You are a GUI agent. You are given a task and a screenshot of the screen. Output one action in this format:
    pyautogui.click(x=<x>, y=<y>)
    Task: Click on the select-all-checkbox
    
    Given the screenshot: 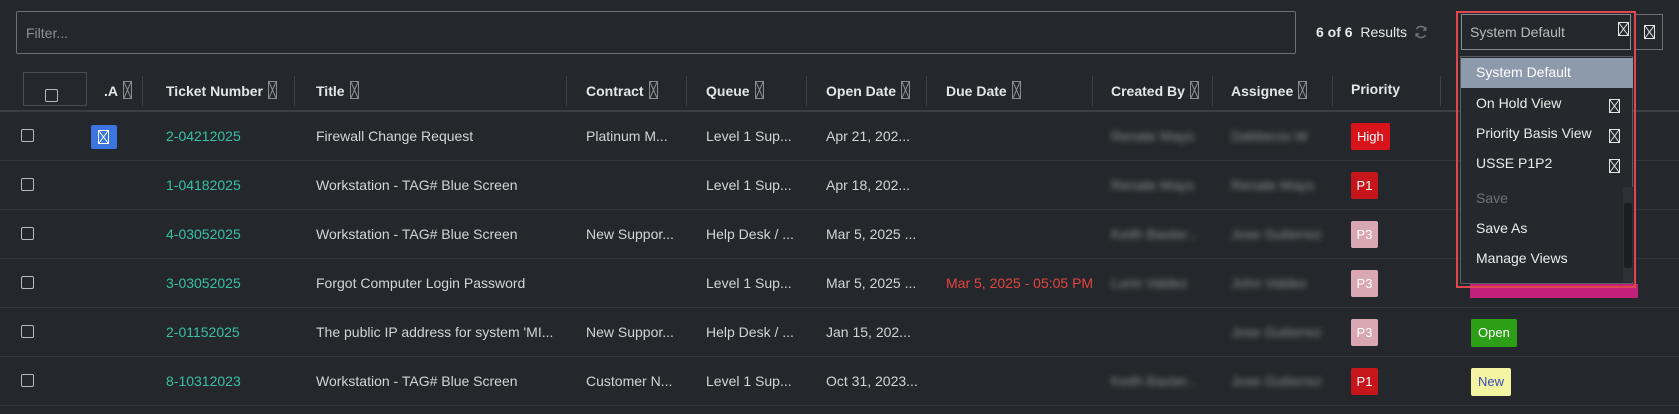 What is the action you would take?
    pyautogui.click(x=51, y=95)
    